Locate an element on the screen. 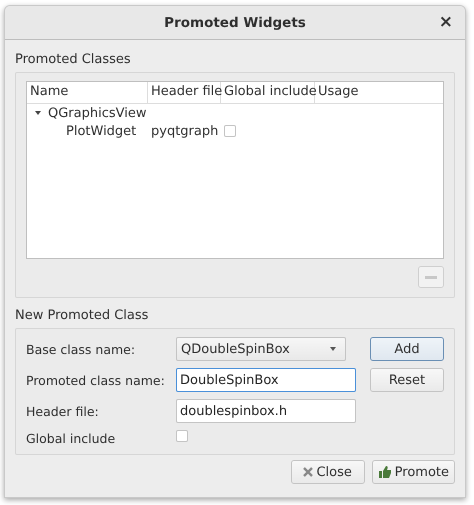 The height and width of the screenshot is (505, 474). column-header: Header file is located at coordinates (184, 92).